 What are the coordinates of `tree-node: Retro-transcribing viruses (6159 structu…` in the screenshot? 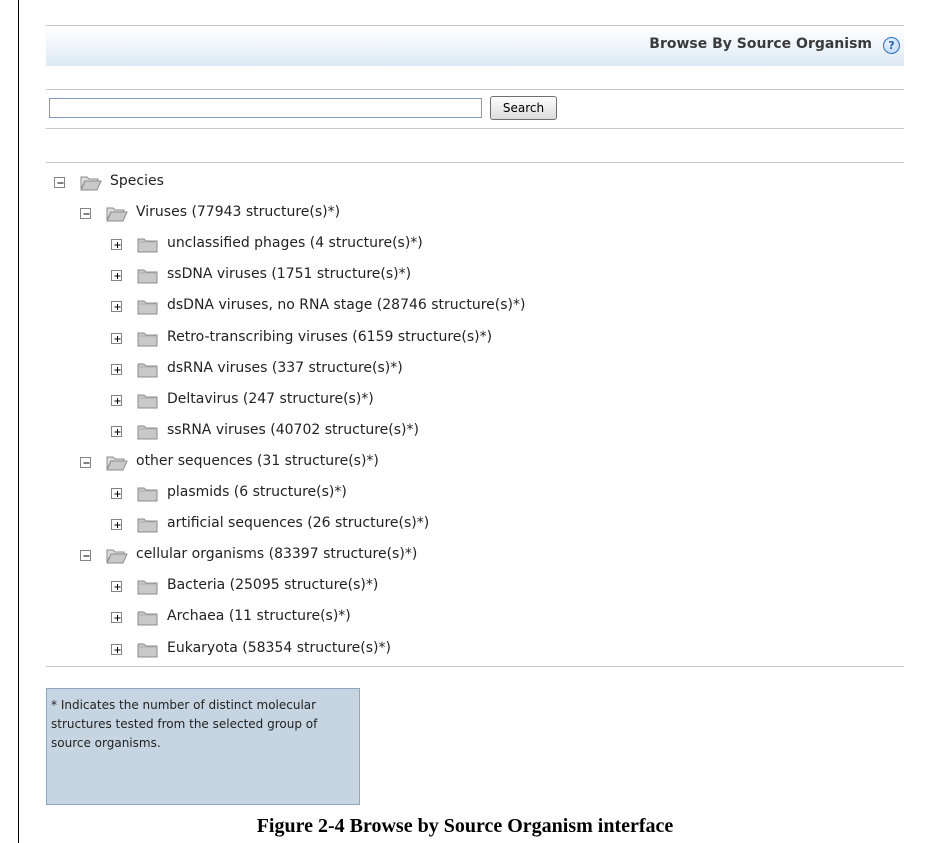 It's located at (450, 339).